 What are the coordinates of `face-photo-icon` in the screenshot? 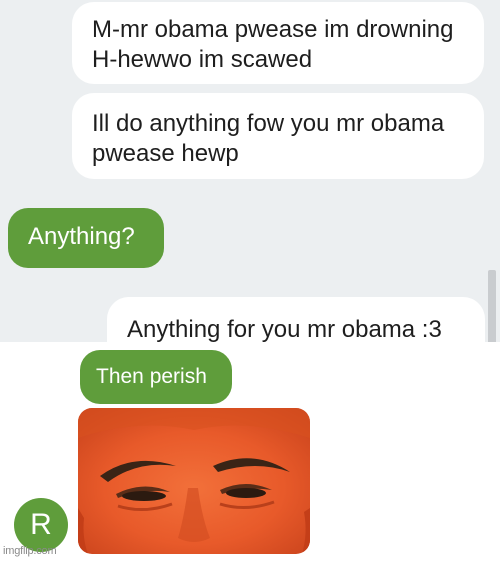 It's located at (194, 481).